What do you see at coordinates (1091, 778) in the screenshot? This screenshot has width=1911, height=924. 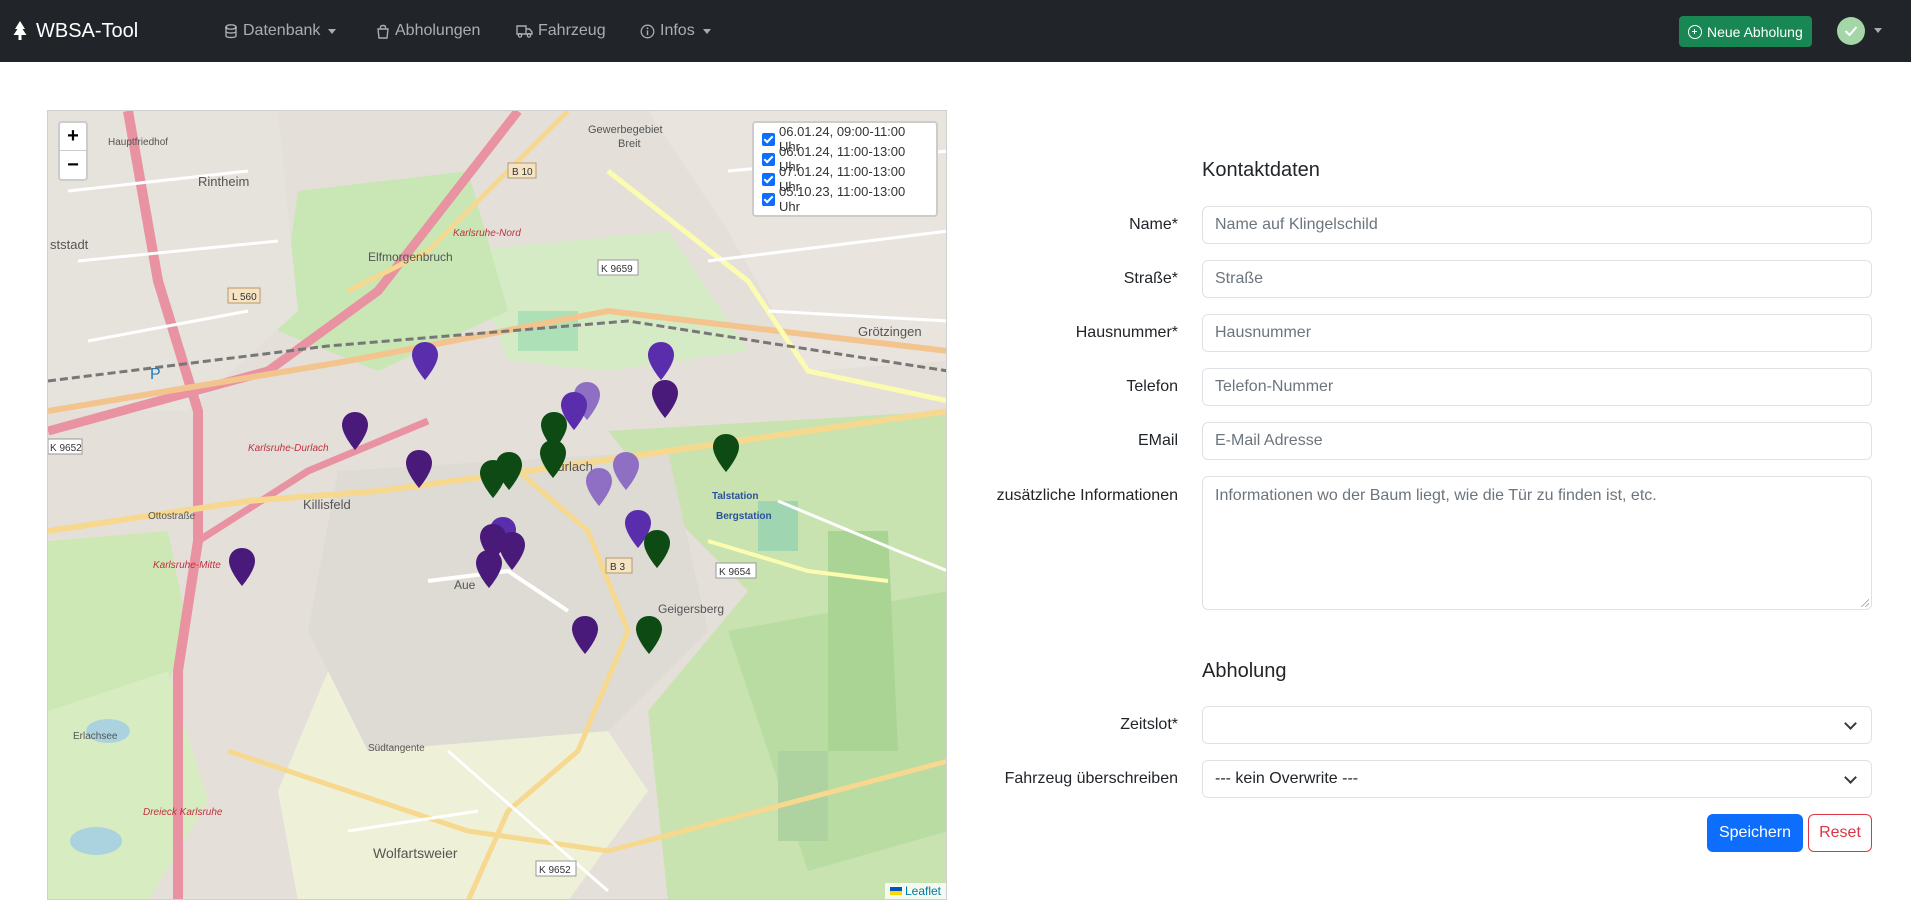 I see `vehicle-override-label: Fahrzeug überschreiben` at bounding box center [1091, 778].